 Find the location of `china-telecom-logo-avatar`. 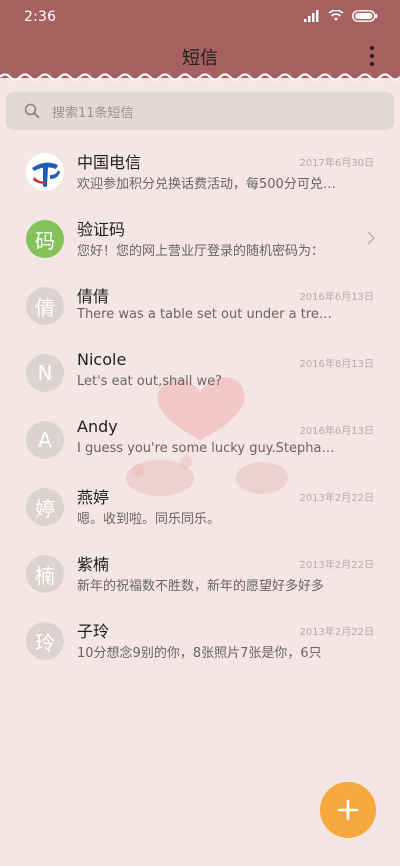

china-telecom-logo-avatar is located at coordinates (45, 172).